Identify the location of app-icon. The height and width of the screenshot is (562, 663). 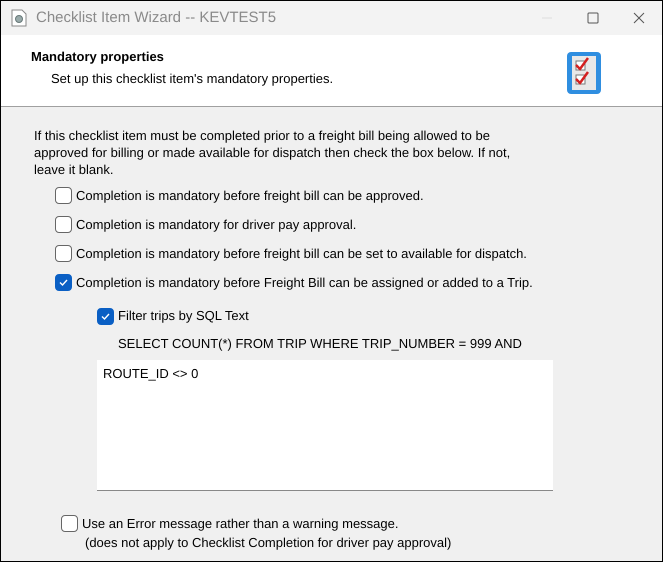
(19, 18).